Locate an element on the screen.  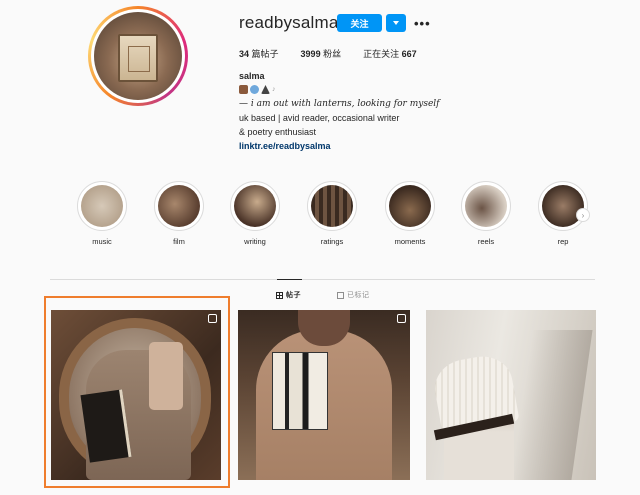
highlight-reels: reels is located at coordinates (486, 213).